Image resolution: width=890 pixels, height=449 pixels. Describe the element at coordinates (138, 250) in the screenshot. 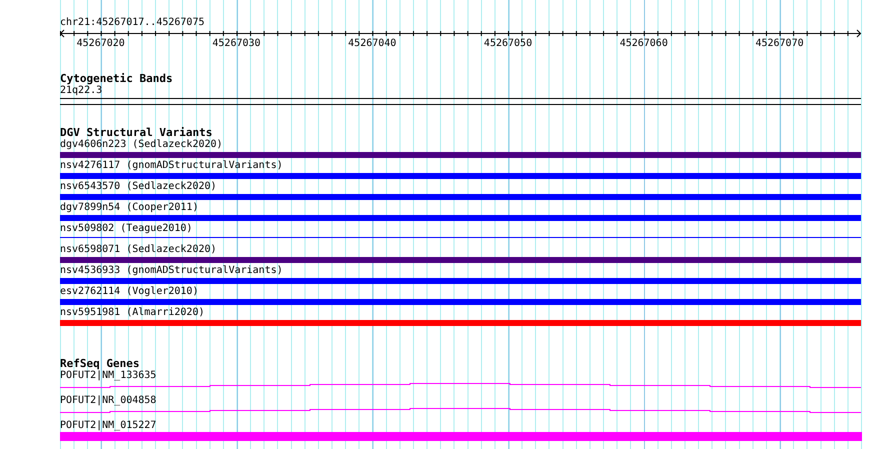

I see `variant-label: nsv6598071 (Sedlazeck2020)` at that location.